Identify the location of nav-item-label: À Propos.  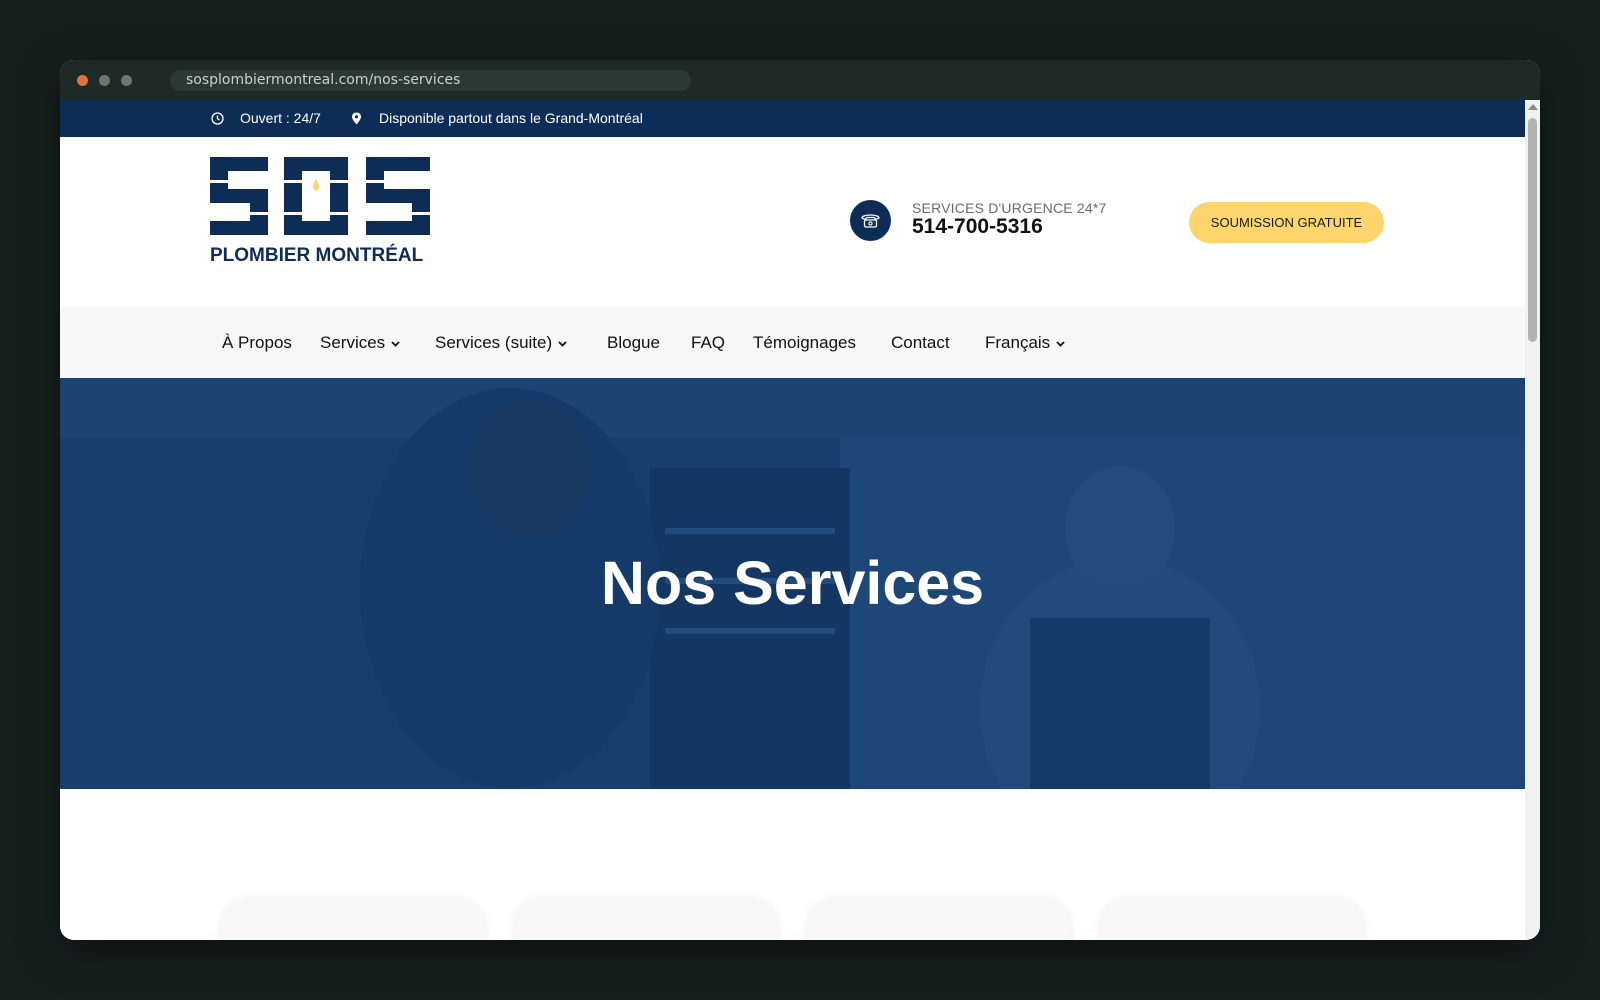
(257, 342).